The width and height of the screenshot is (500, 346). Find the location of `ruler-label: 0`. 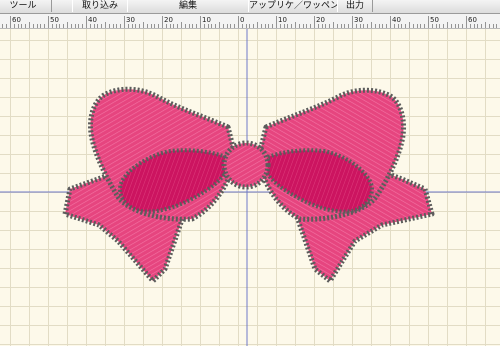

ruler-label: 0 is located at coordinates (242, 20).